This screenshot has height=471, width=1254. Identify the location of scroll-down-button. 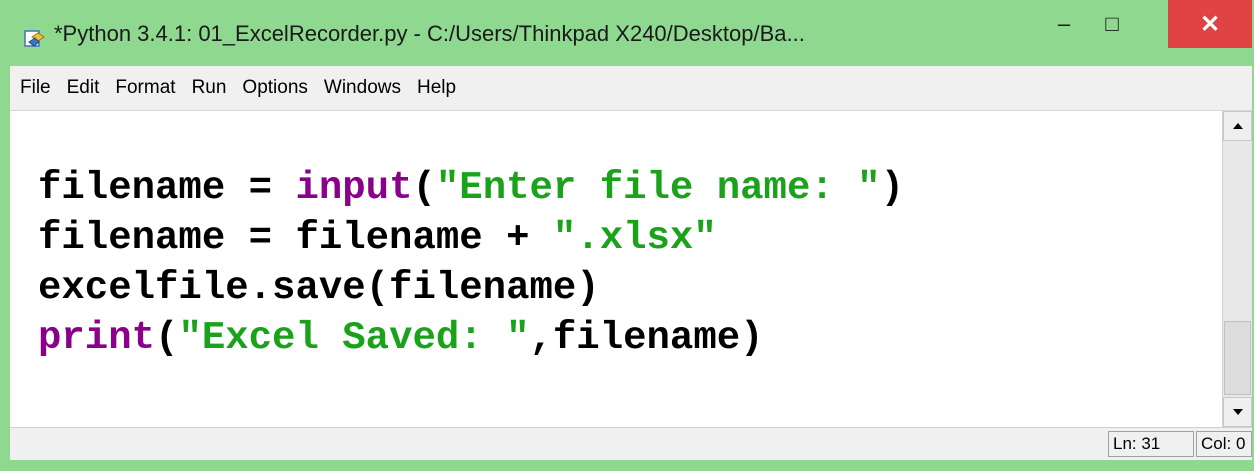
(1237, 412).